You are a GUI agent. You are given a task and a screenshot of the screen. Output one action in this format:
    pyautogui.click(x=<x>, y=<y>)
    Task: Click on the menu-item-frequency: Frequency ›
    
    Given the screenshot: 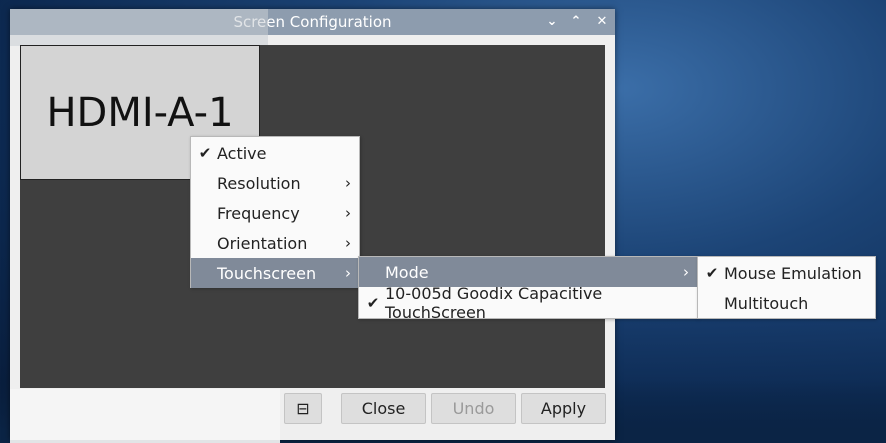 What is the action you would take?
    pyautogui.click(x=275, y=213)
    